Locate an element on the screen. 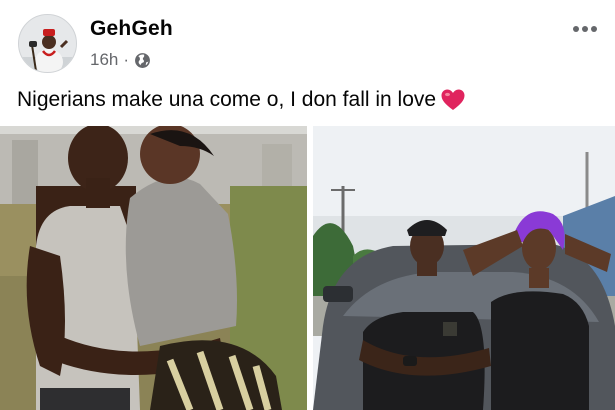 The image size is (615, 410). author-avatar is located at coordinates (47, 43).